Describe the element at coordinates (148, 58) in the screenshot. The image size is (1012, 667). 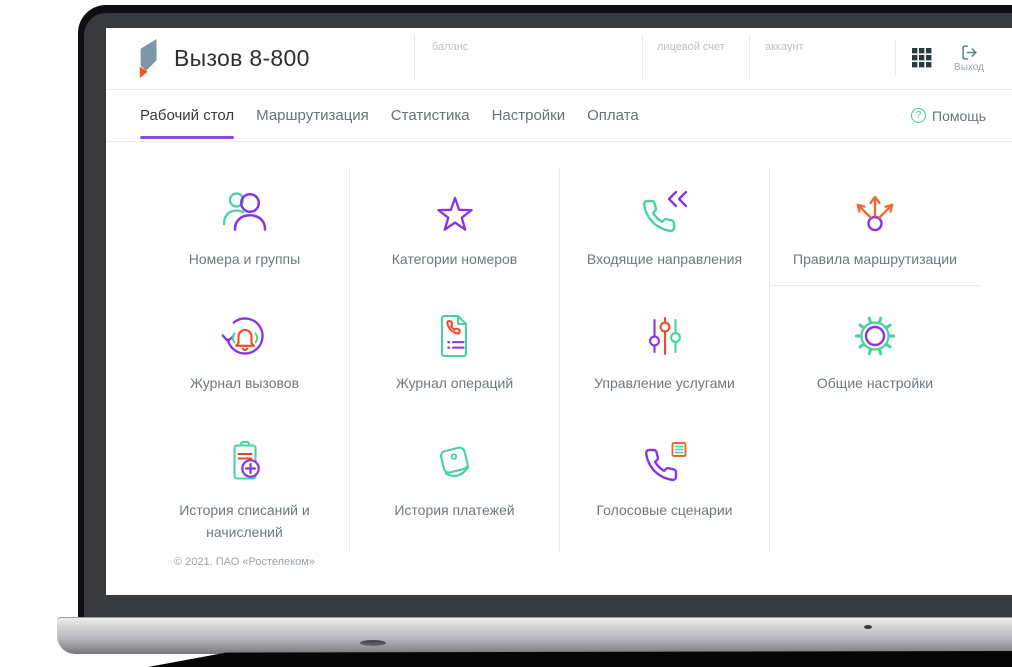
I see `rostelecom-logo-icon` at that location.